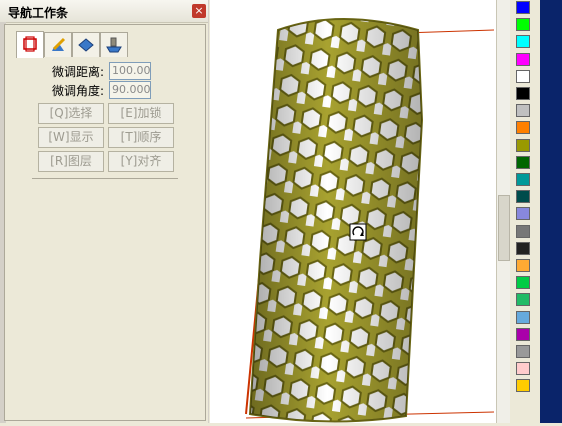  What do you see at coordinates (71, 137) in the screenshot?
I see `show-button: [W]显示` at bounding box center [71, 137].